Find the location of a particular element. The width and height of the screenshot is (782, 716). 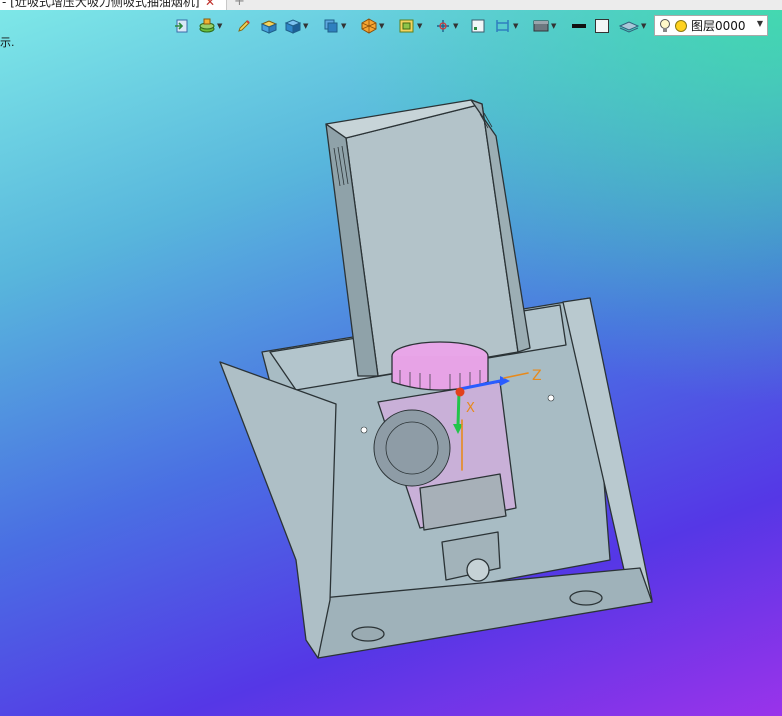

triad-z-label: Z is located at coordinates (537, 376).